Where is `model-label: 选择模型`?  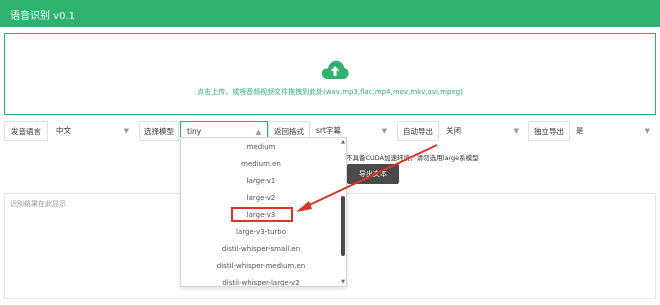
model-label: 选择模型 is located at coordinates (159, 131).